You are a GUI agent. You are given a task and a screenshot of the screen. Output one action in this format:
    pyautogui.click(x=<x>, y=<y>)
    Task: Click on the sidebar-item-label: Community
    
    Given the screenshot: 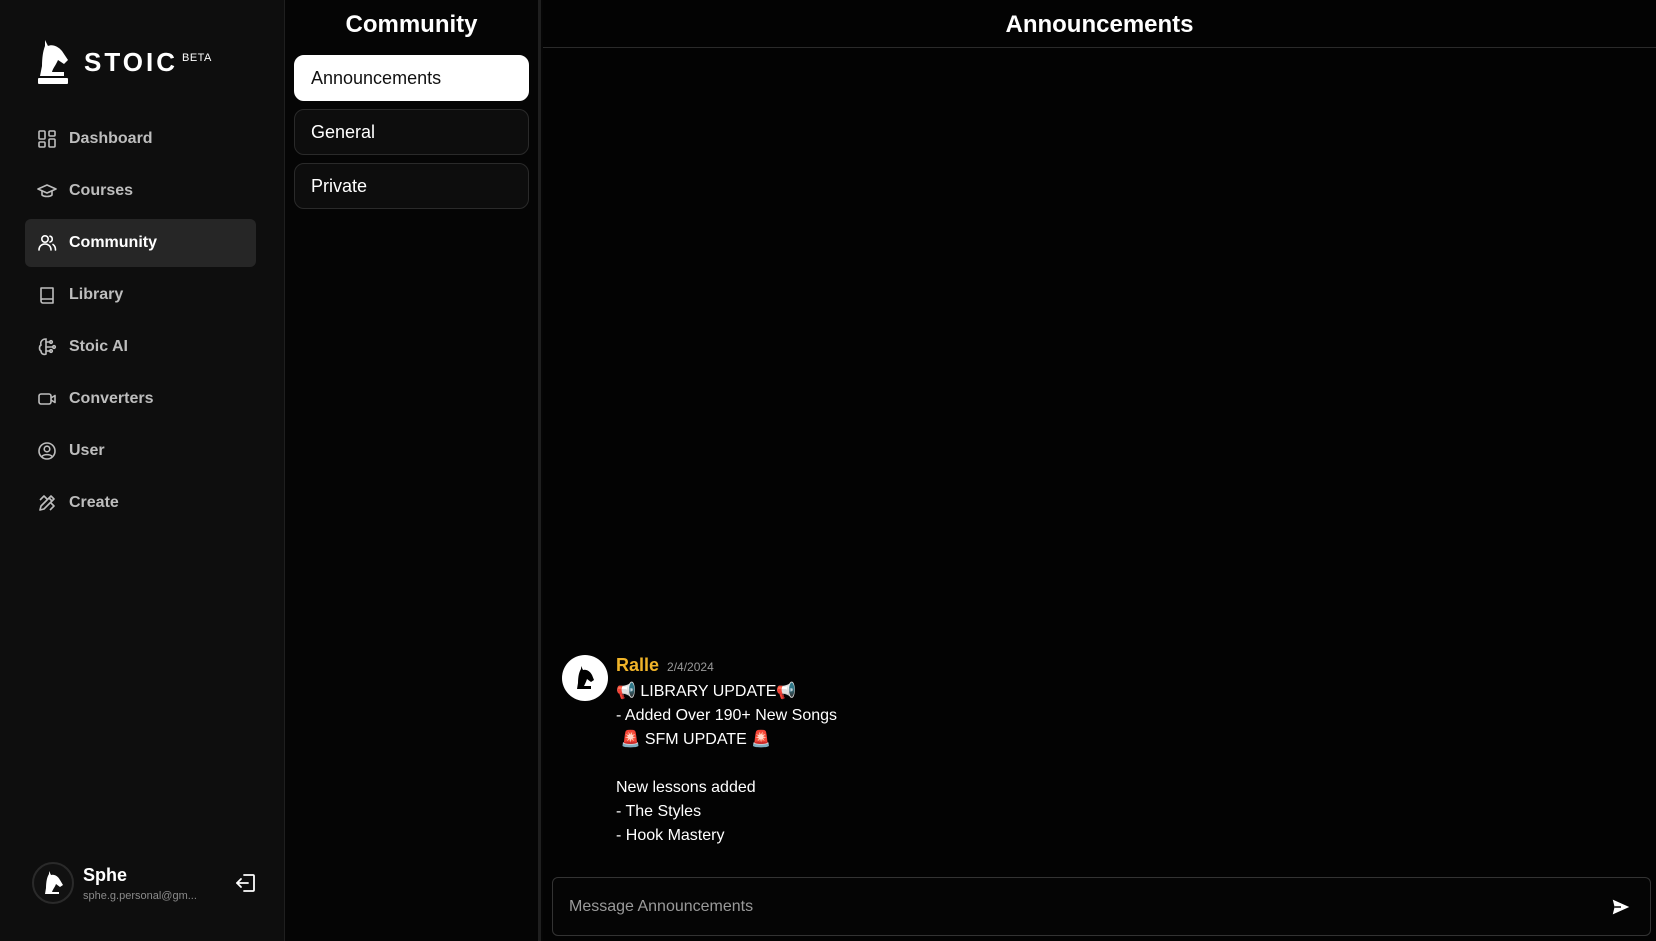 What is the action you would take?
    pyautogui.click(x=113, y=242)
    